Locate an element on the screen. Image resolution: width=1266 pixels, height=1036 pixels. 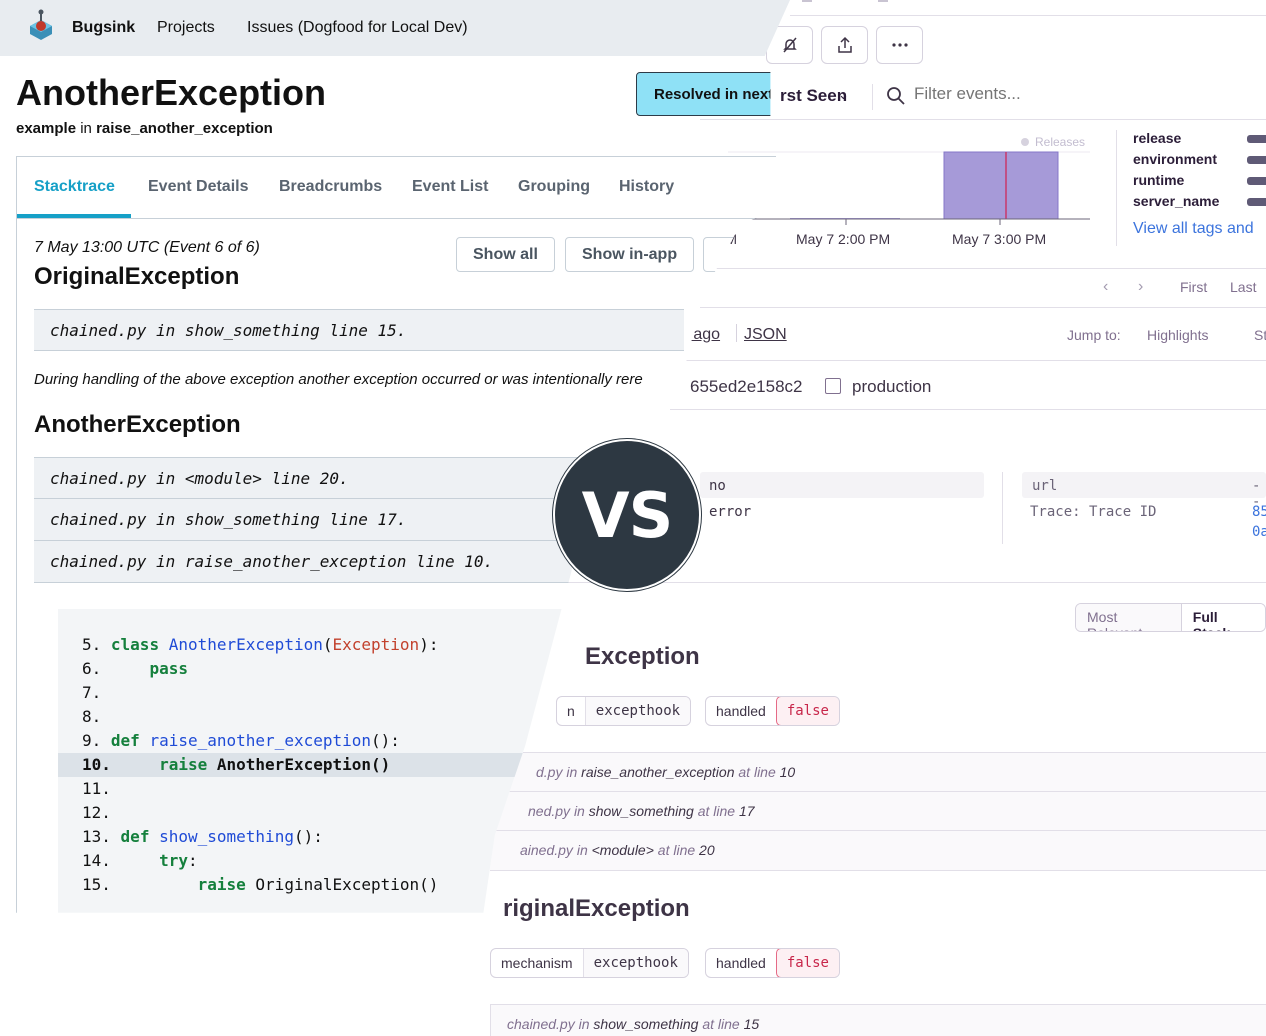
tab-event-list: Event List is located at coordinates (450, 187).